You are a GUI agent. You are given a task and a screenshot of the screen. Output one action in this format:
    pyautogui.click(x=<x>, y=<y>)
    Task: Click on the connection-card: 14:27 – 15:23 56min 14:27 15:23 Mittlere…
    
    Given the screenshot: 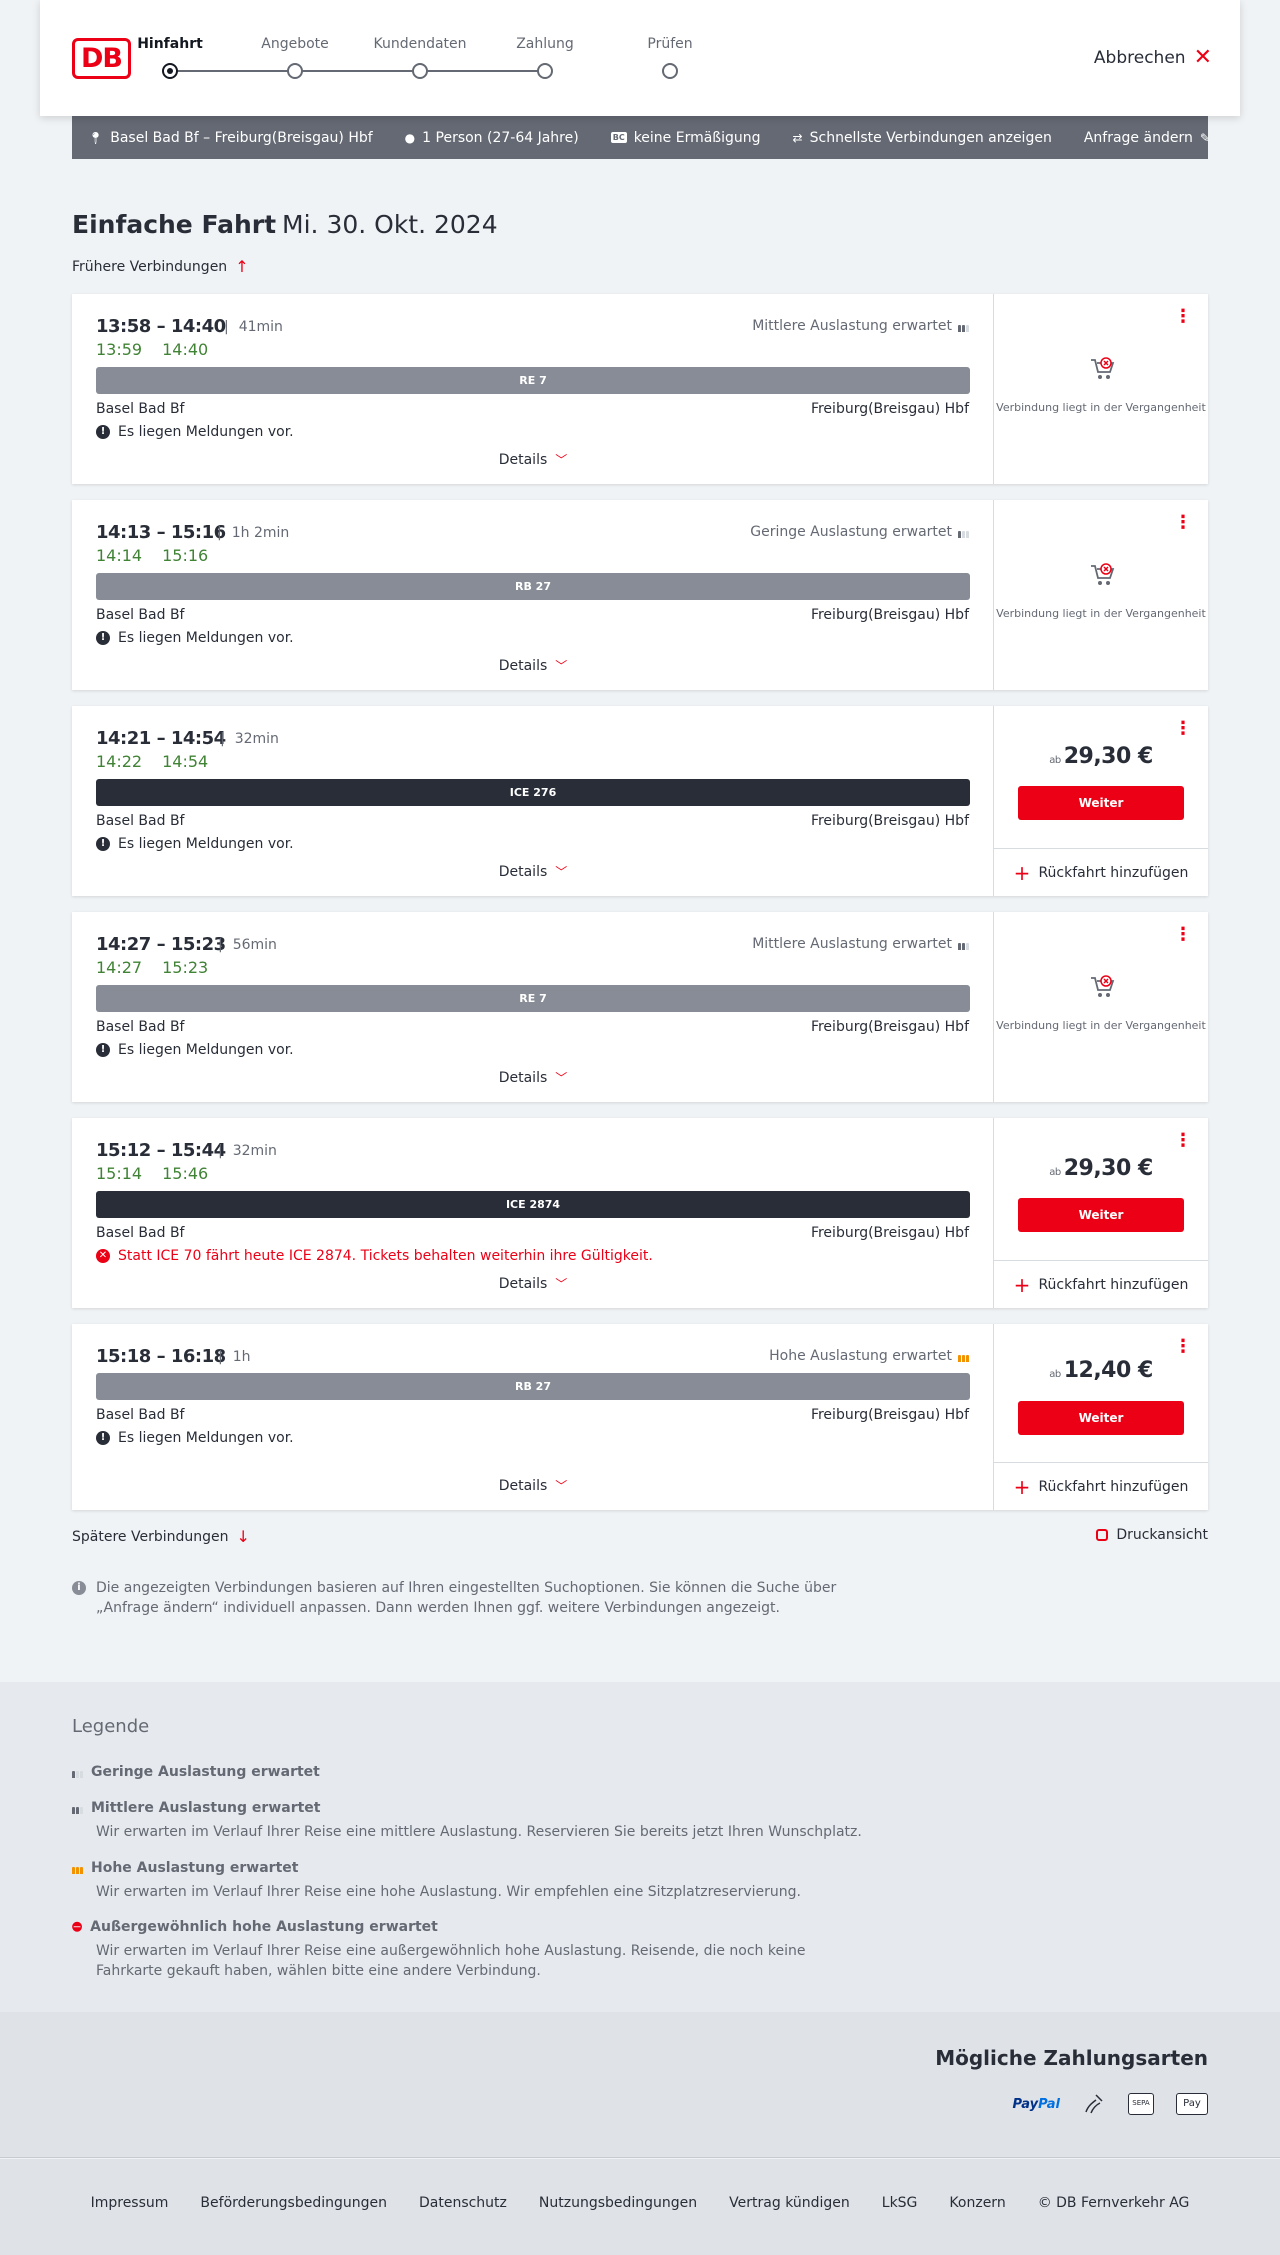 What is the action you would take?
    pyautogui.click(x=640, y=1007)
    